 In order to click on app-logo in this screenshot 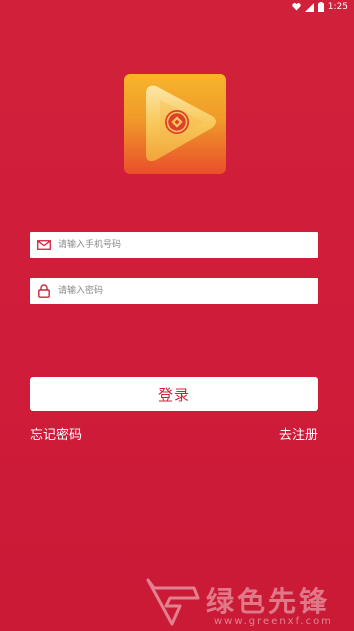, I will do `click(175, 124)`.